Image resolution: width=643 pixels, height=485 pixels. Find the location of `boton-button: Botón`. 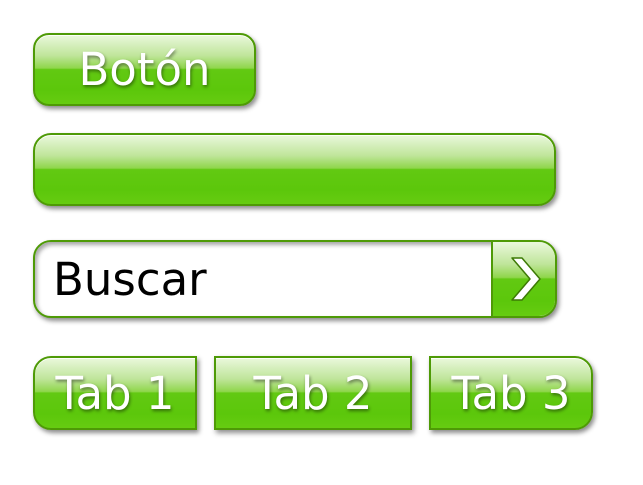

boton-button: Botón is located at coordinates (144, 69).